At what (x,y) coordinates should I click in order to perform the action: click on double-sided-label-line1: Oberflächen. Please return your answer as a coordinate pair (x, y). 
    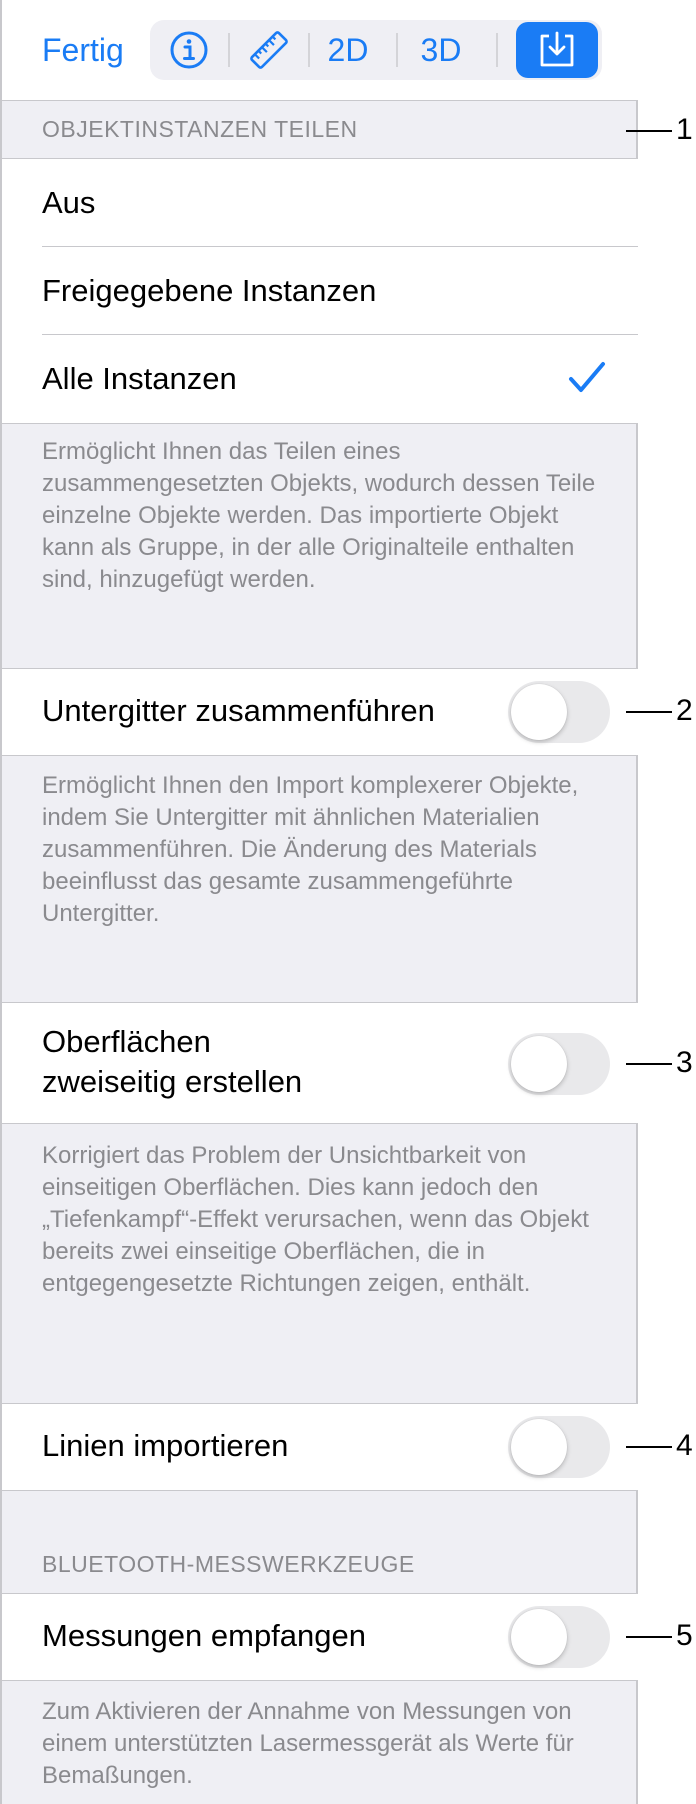
    Looking at the image, I should click on (126, 1041).